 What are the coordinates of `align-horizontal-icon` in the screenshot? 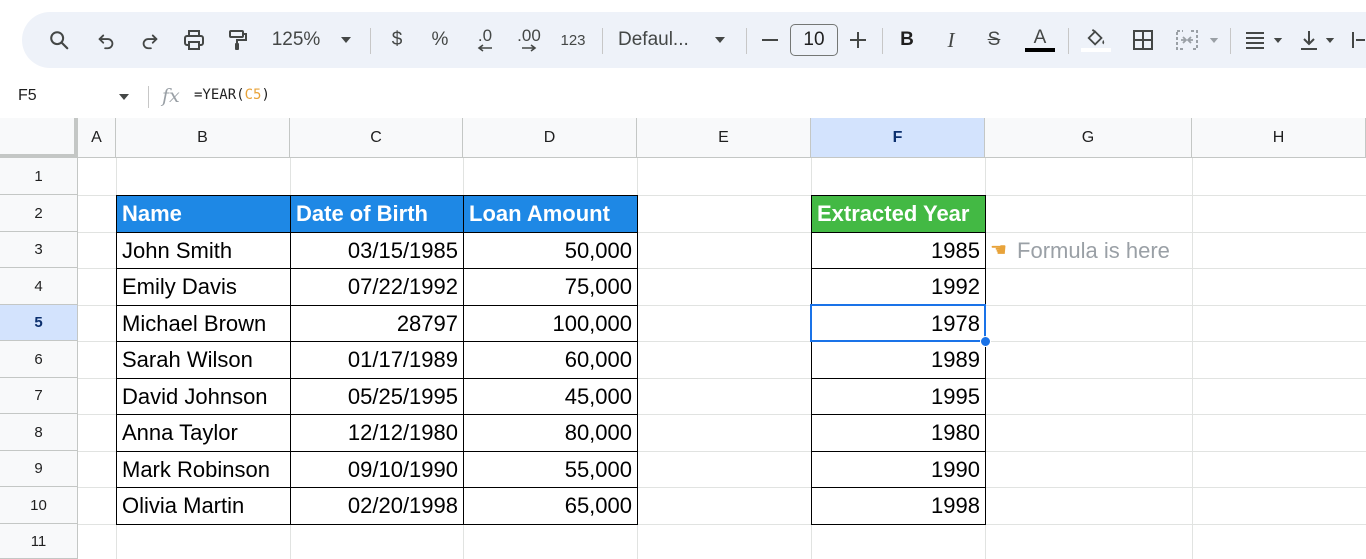 It's located at (1255, 40).